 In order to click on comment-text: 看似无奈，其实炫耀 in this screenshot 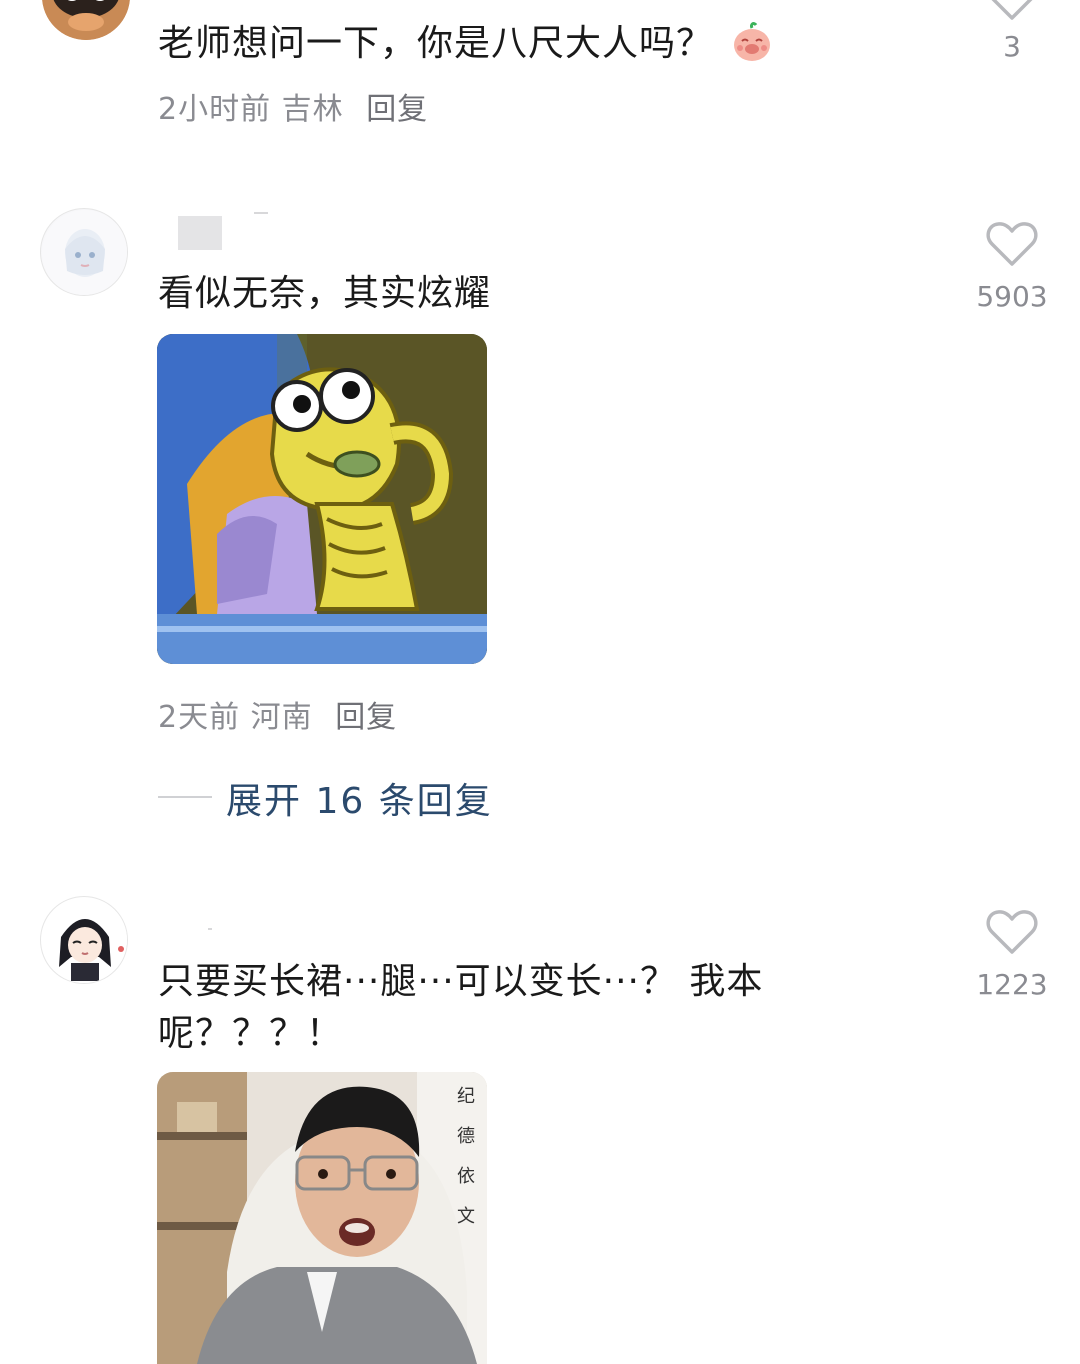, I will do `click(325, 293)`.